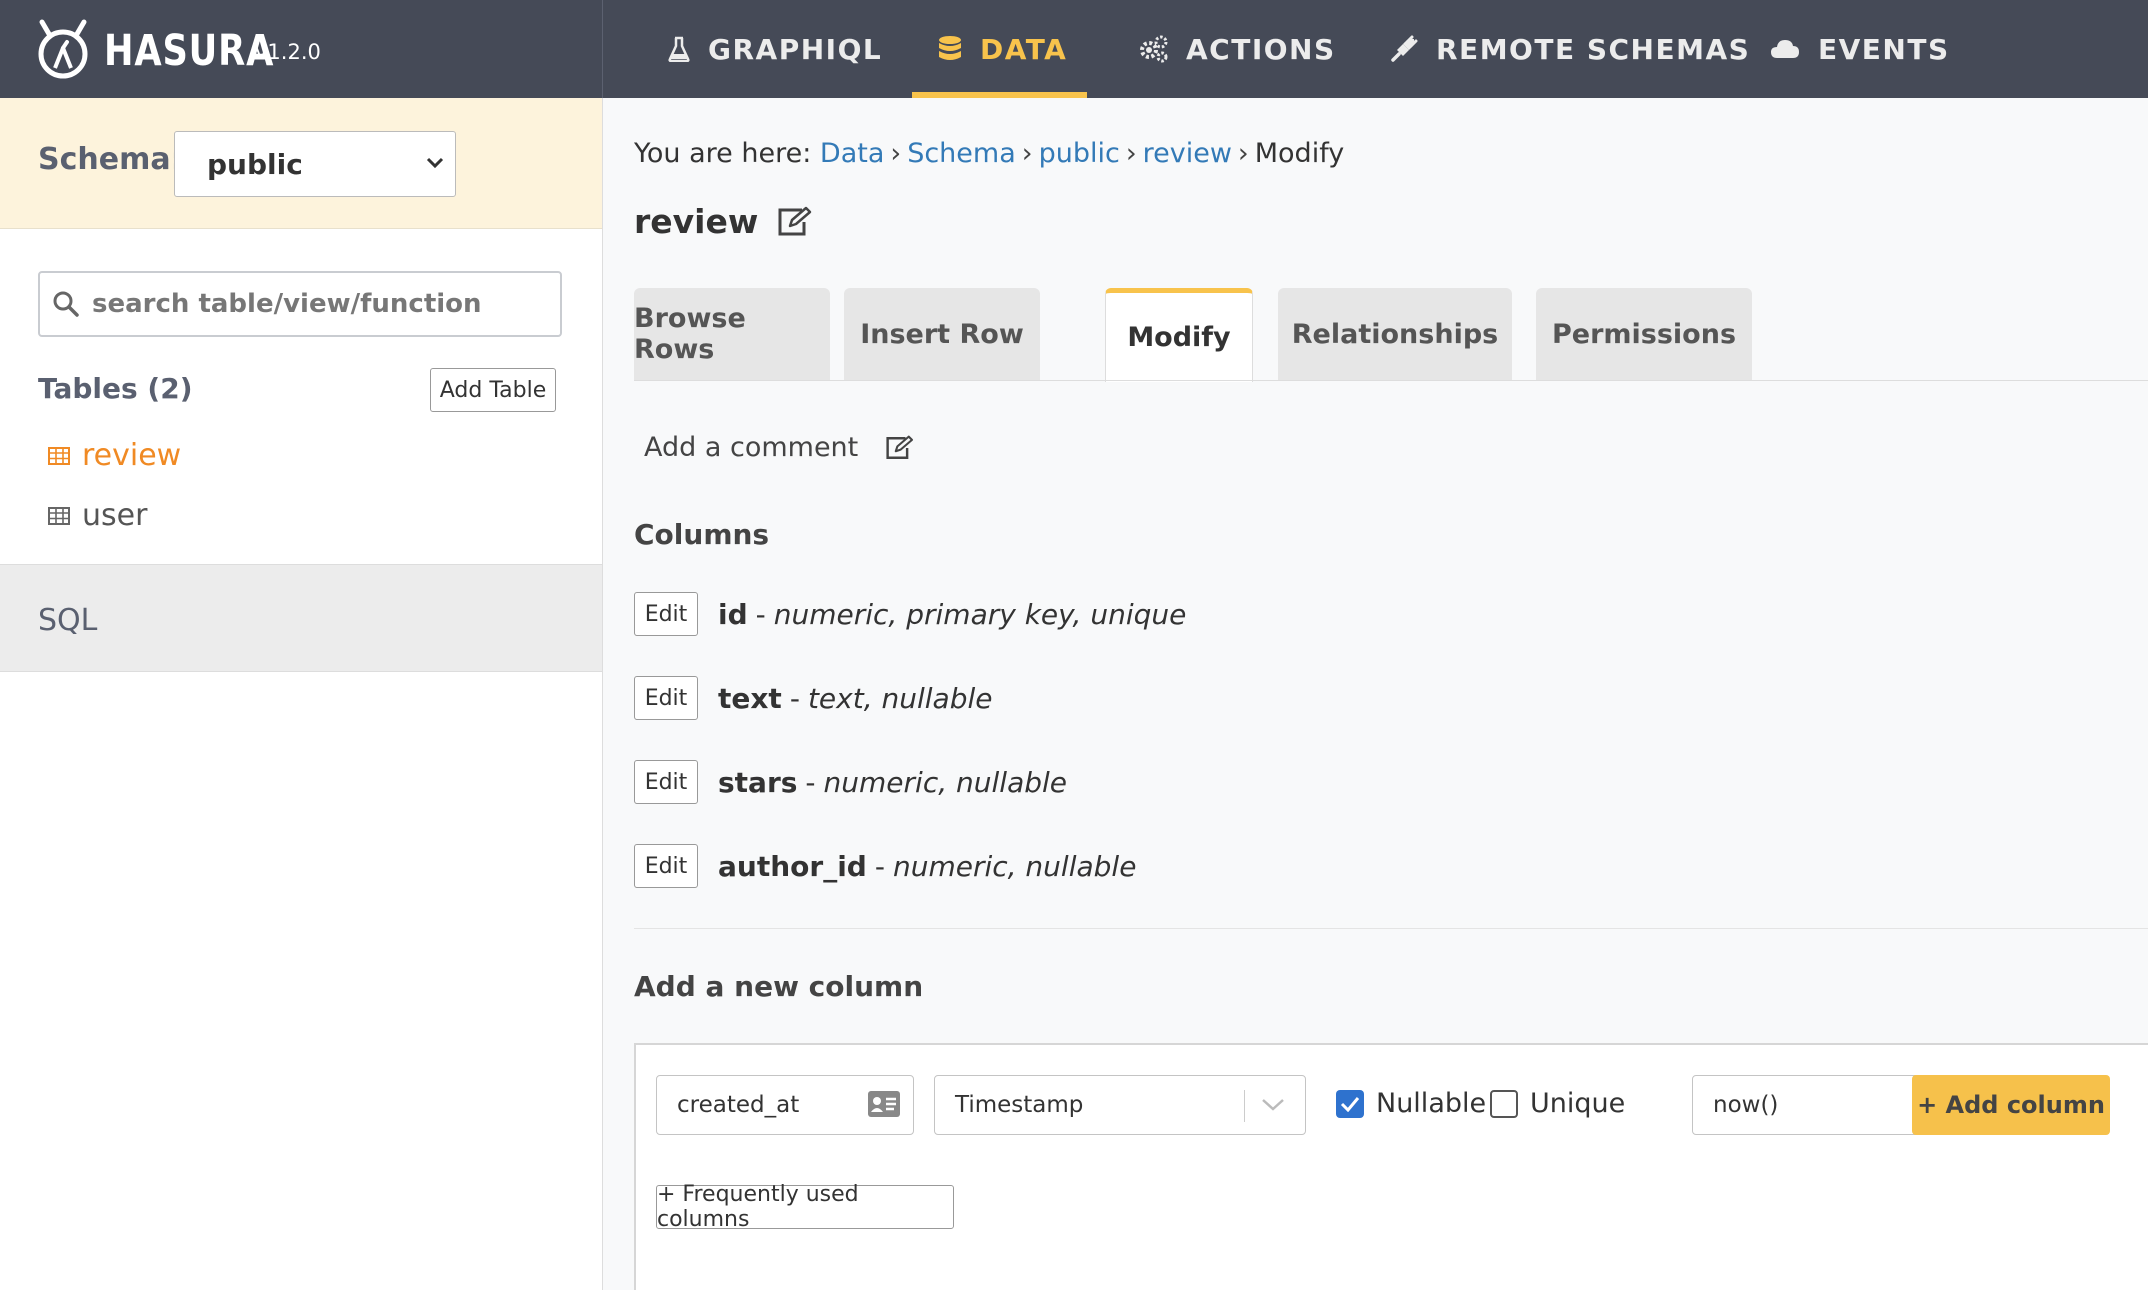  Describe the element at coordinates (1884, 49) in the screenshot. I see `nav-events-label: EVENTS` at that location.